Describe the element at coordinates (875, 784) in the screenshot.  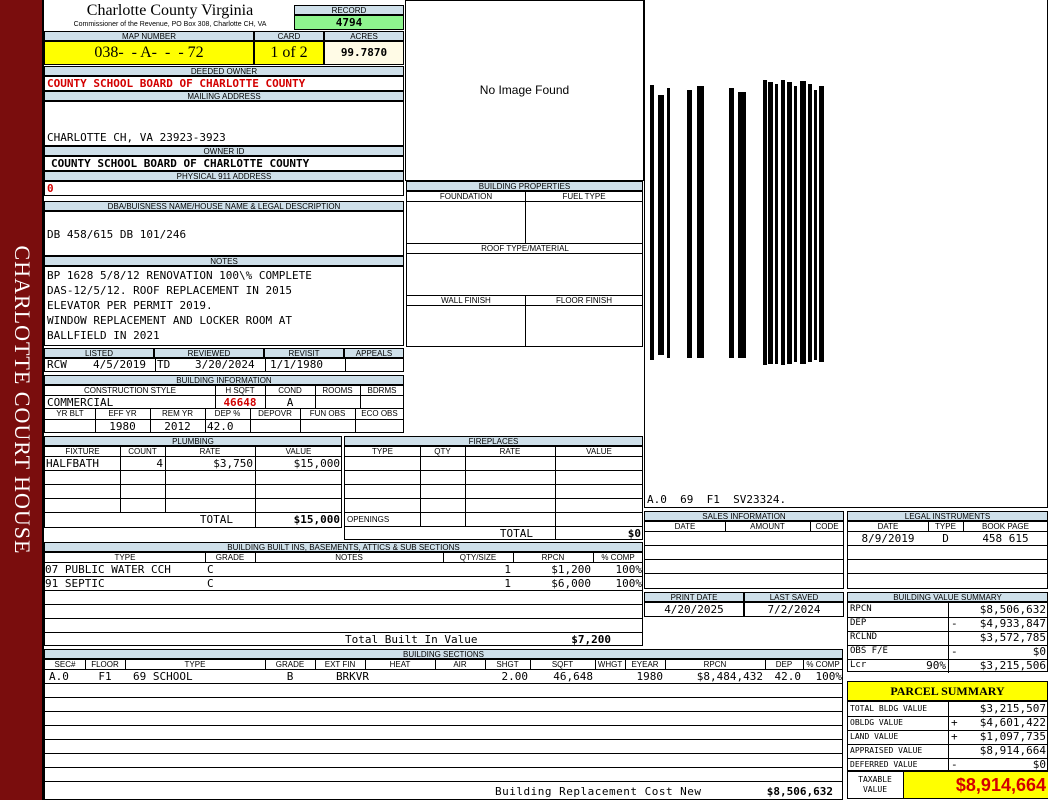
I see `taxable-value-label: TAXABLE VALUE` at that location.